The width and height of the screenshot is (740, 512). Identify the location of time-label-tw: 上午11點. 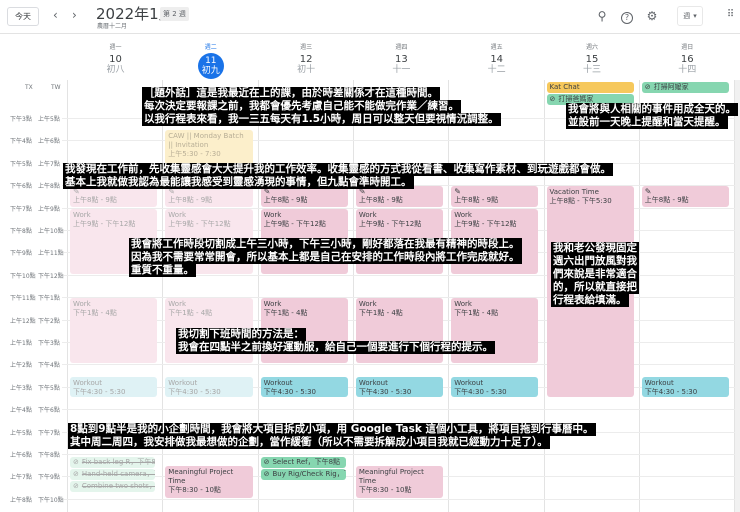
(51, 254).